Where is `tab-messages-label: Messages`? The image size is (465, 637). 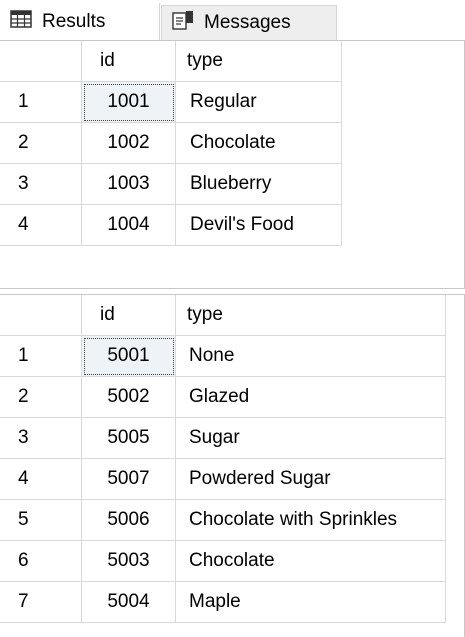 tab-messages-label: Messages is located at coordinates (247, 22).